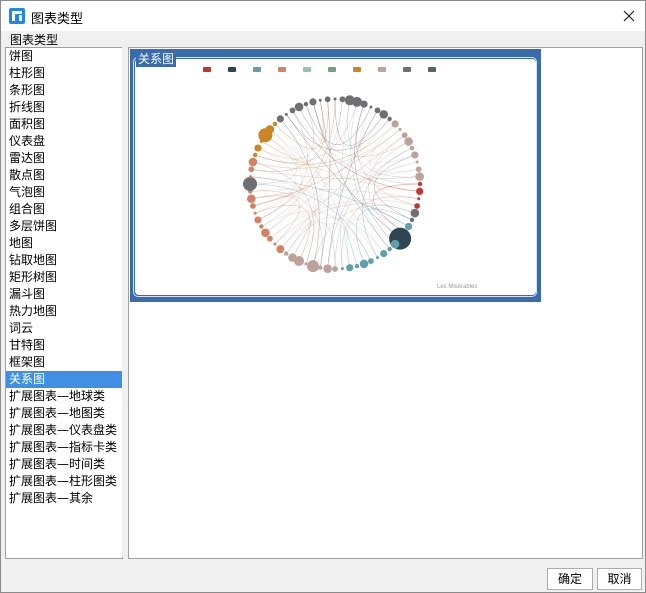 Image resolution: width=646 pixels, height=593 pixels. What do you see at coordinates (619, 579) in the screenshot?
I see `cancel-button: 取消` at bounding box center [619, 579].